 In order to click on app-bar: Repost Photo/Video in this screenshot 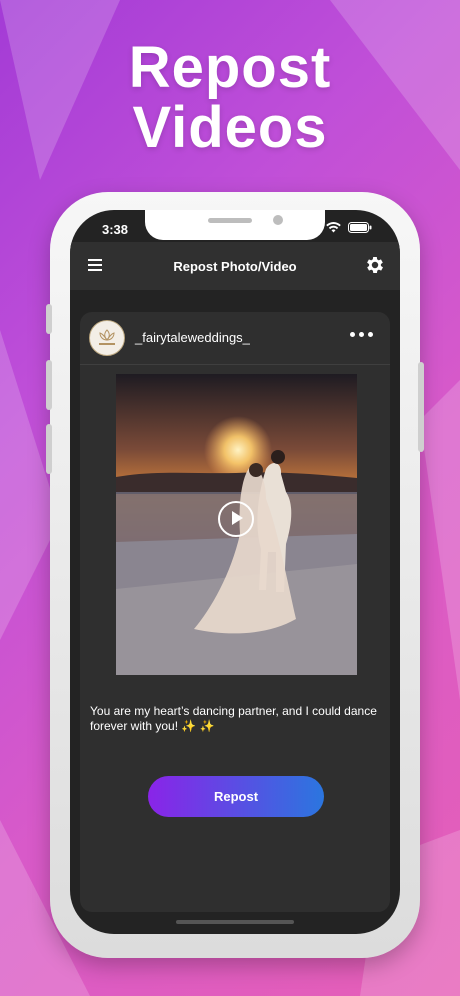, I will do `click(235, 266)`.